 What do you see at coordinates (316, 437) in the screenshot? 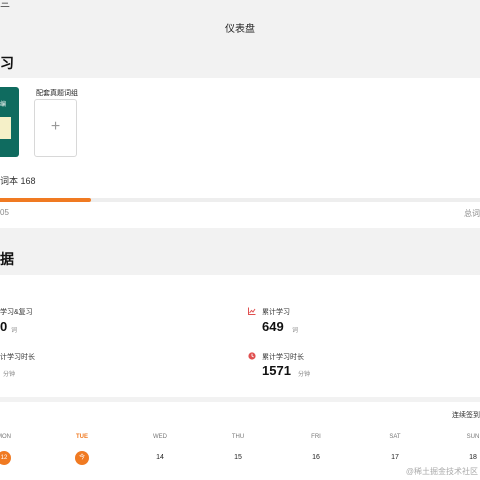
I see `weekday-label: FRI` at bounding box center [316, 437].